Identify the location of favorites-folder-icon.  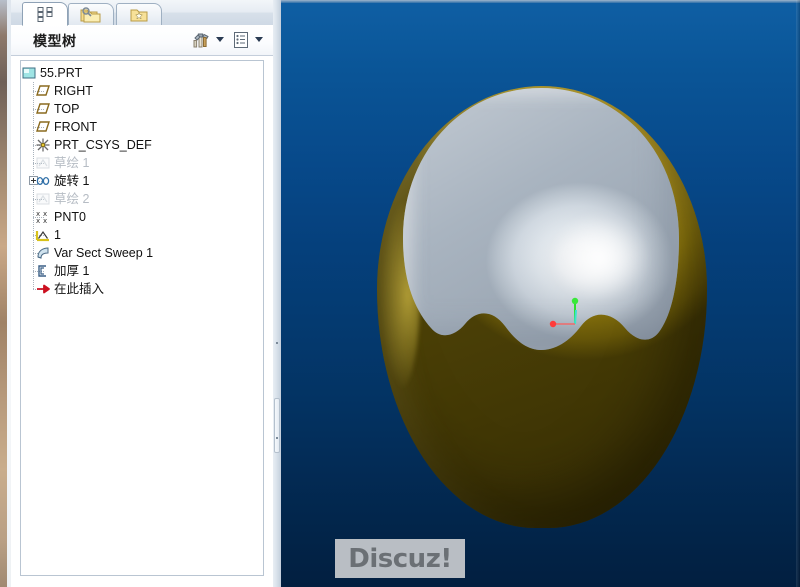
(139, 15).